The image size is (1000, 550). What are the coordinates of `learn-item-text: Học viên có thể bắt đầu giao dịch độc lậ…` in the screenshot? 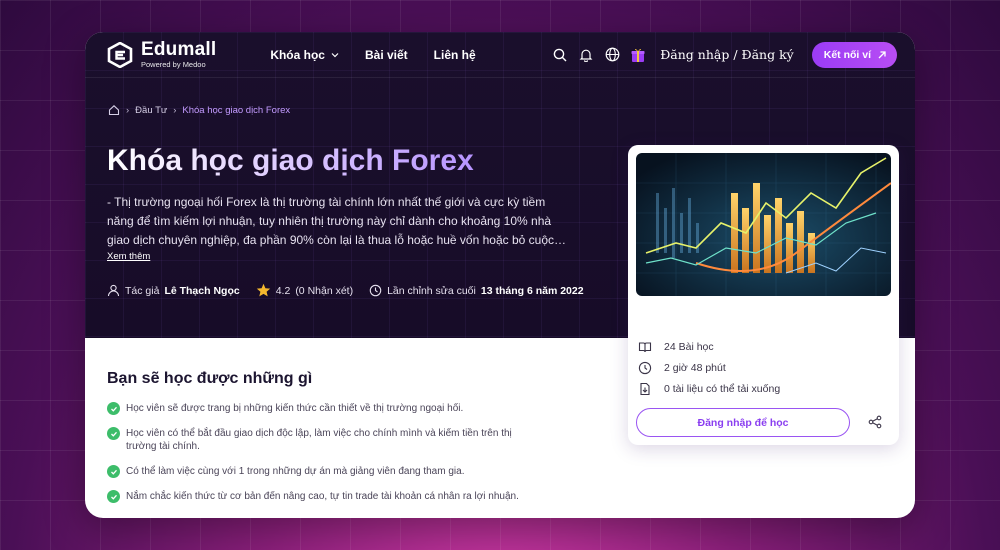 It's located at (319, 440).